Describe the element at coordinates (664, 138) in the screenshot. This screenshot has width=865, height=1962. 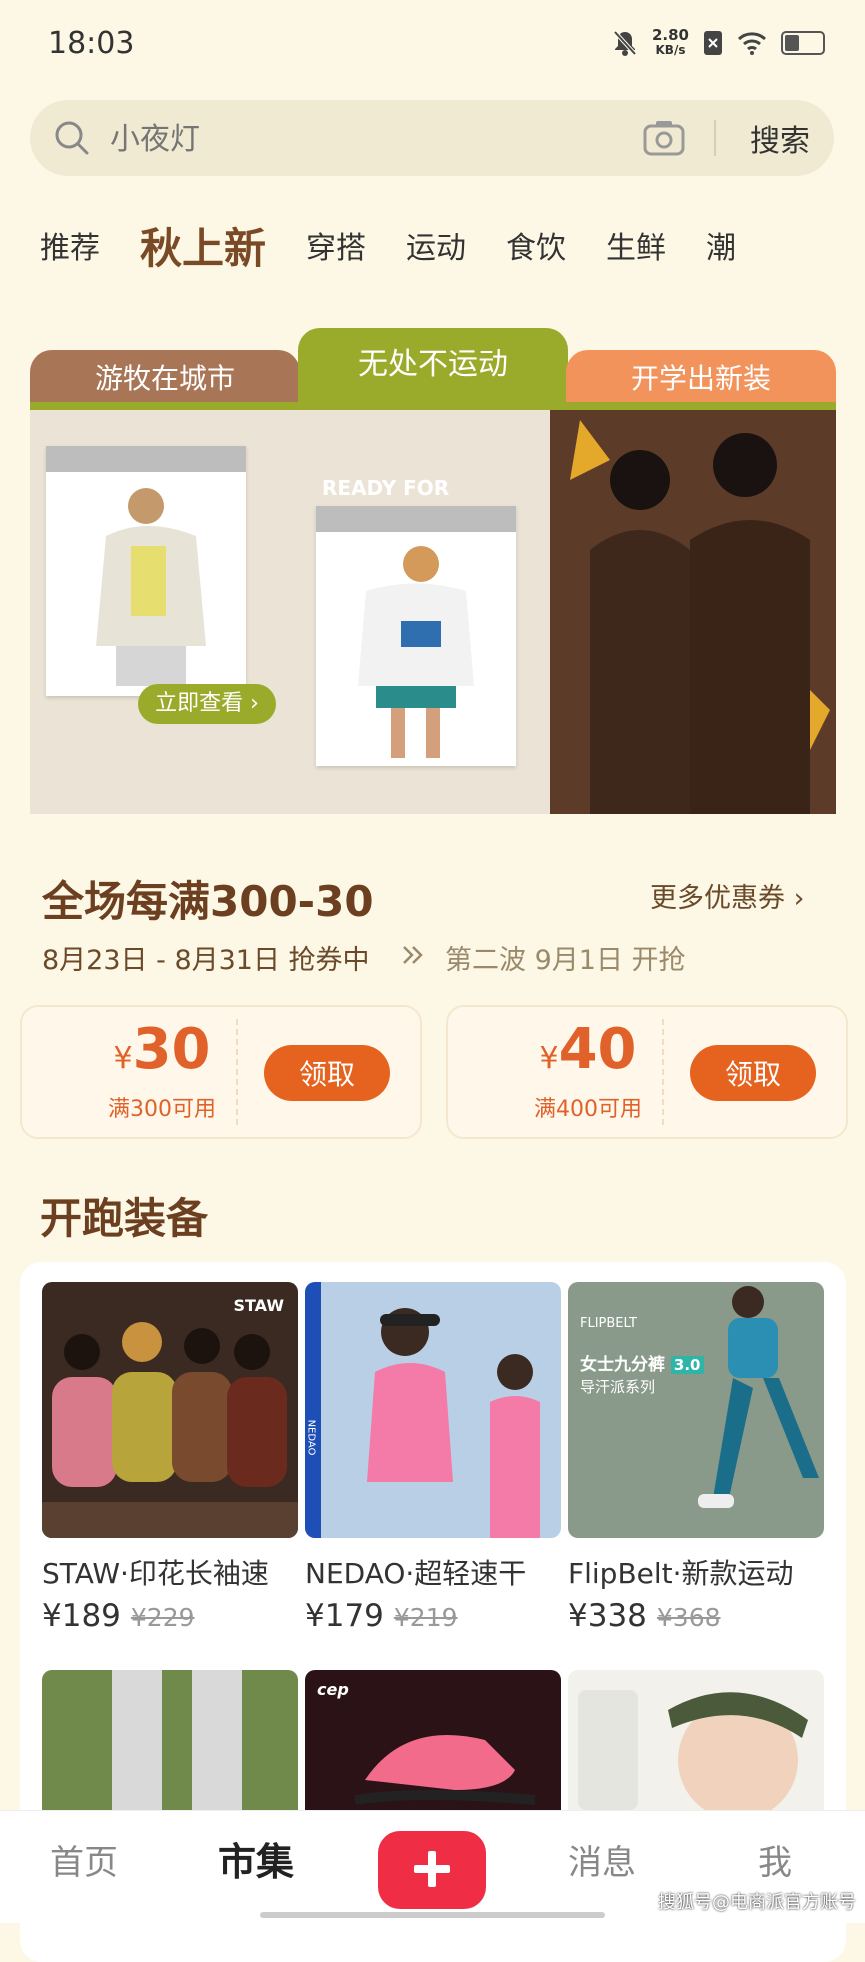
I see `camera-icon` at that location.